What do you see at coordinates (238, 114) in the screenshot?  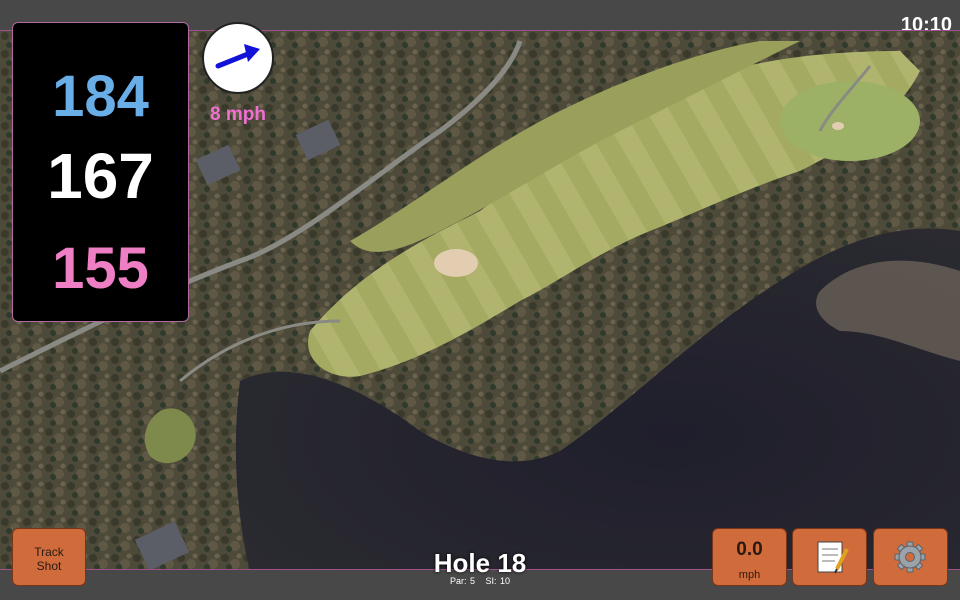 I see `wind-speed: 8 mph` at bounding box center [238, 114].